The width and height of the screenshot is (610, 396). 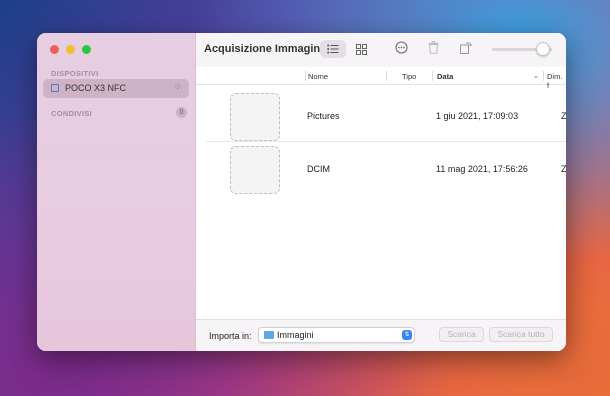 I want to click on list-view-icon, so click(x=333, y=49).